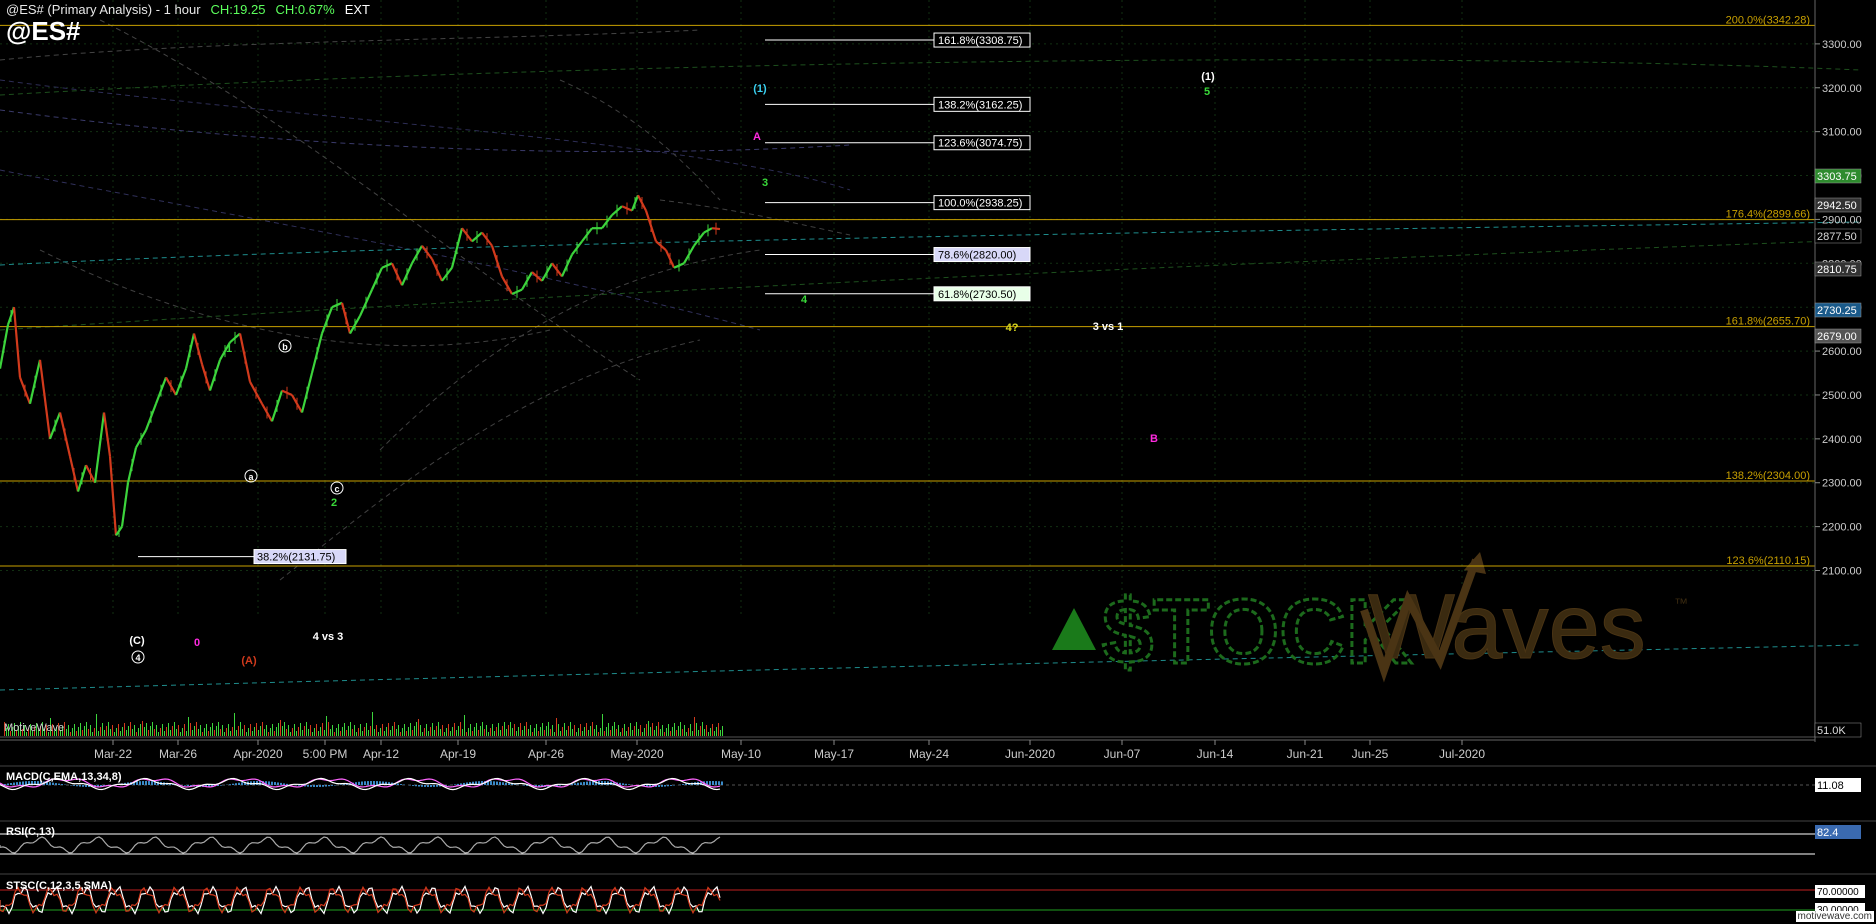  Describe the element at coordinates (1834, 916) in the screenshot. I see `site-footer: motivewave.com` at that location.